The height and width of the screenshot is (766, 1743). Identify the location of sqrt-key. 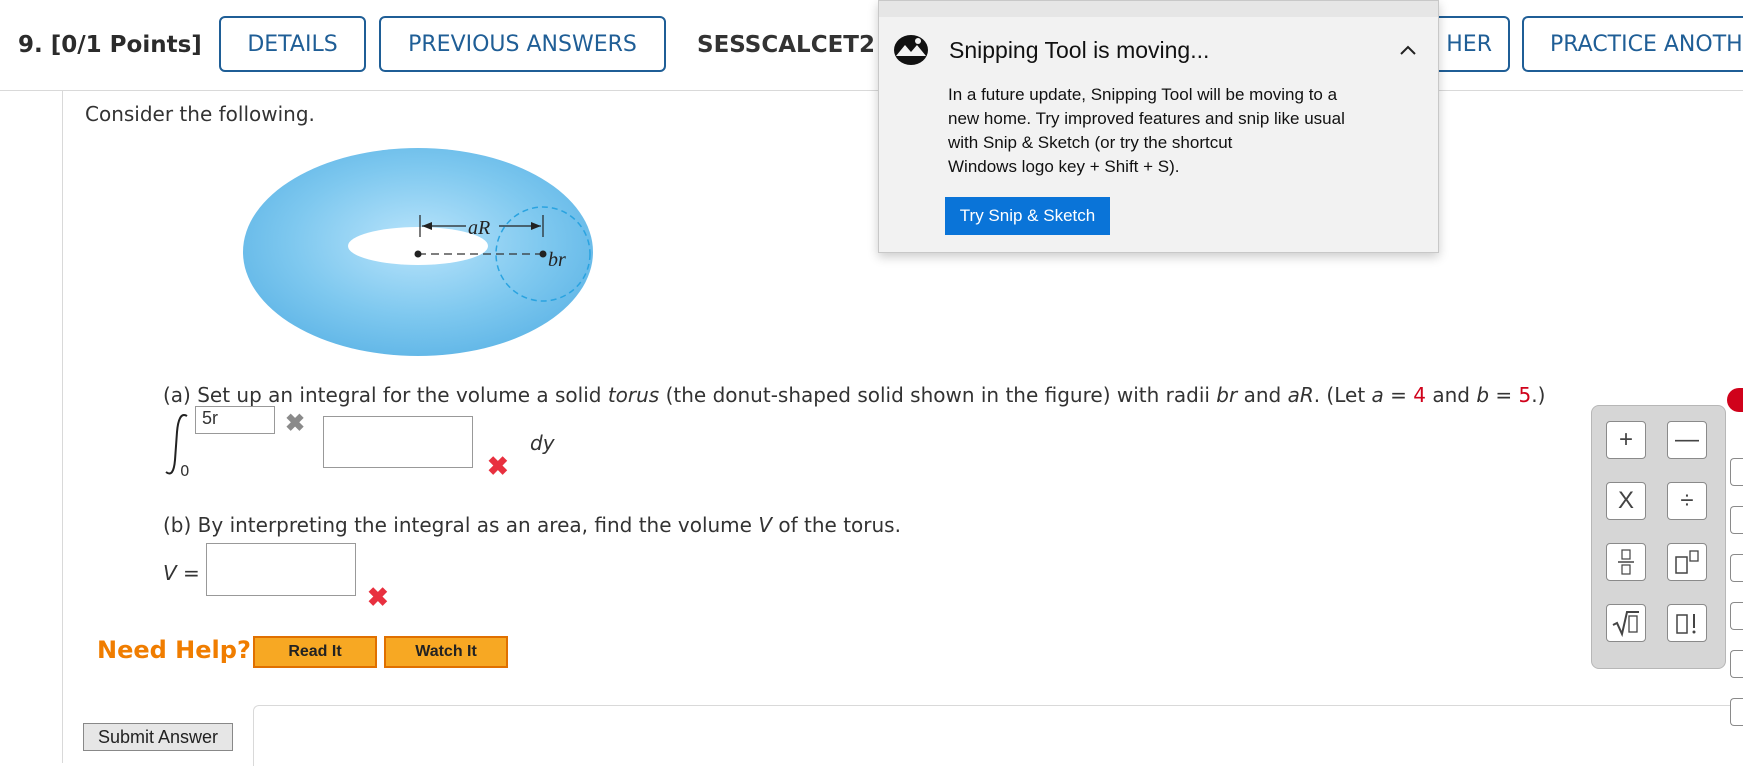
(1626, 623).